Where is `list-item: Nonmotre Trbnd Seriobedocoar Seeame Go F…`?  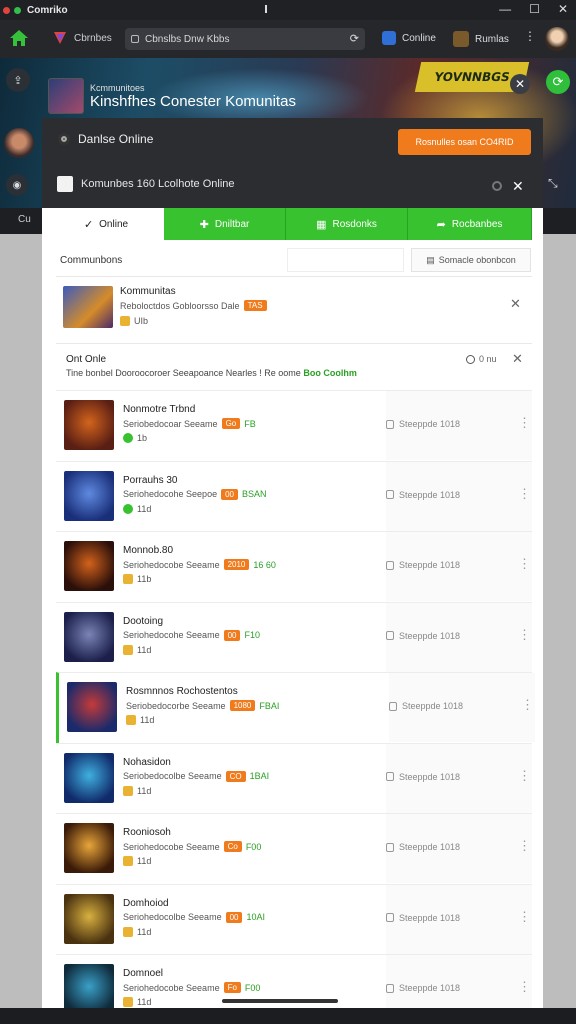
list-item: Nonmotre Trbnd Seriobedocoar Seeame Go F… is located at coordinates (294, 425).